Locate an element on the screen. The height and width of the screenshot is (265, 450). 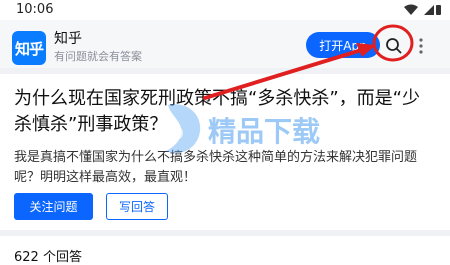
answer-count: 622 个回答 is located at coordinates (48, 257).